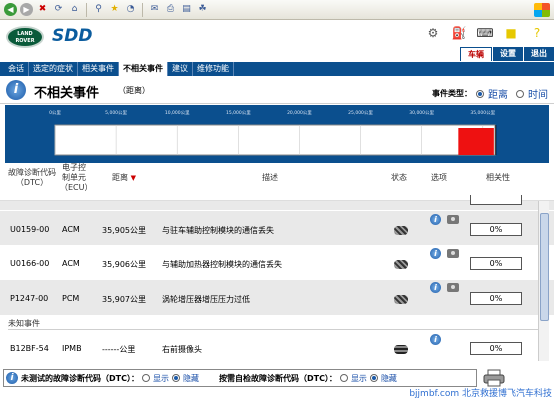 This screenshot has width=554, height=400. Describe the element at coordinates (143, 69) in the screenshot. I see `nav-tab-unrelated-events: 不相关事件` at that location.